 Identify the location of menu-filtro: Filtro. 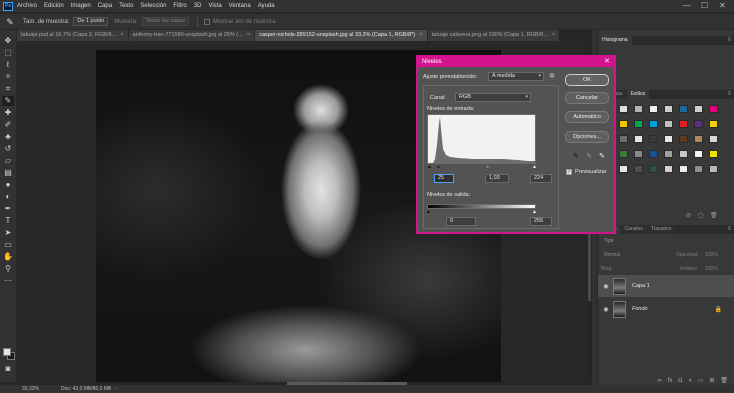
(179, 6).